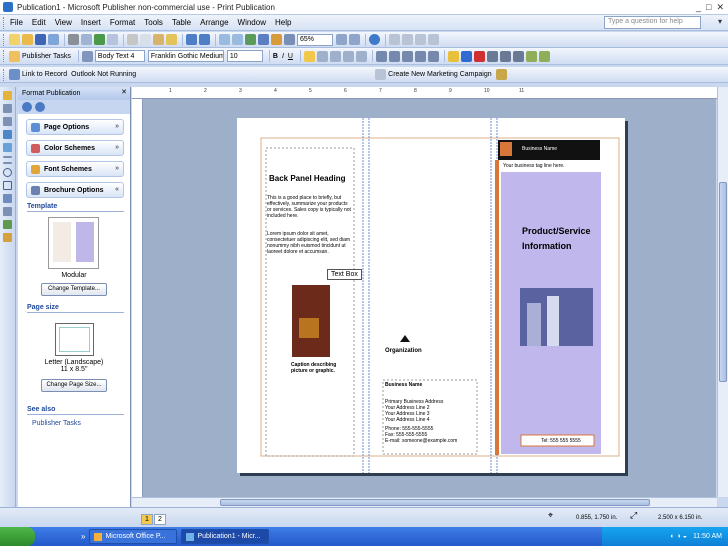 Image resolution: width=728 pixels, height=546 pixels. Describe the element at coordinates (14, 39) in the screenshot. I see `new-icon` at that location.